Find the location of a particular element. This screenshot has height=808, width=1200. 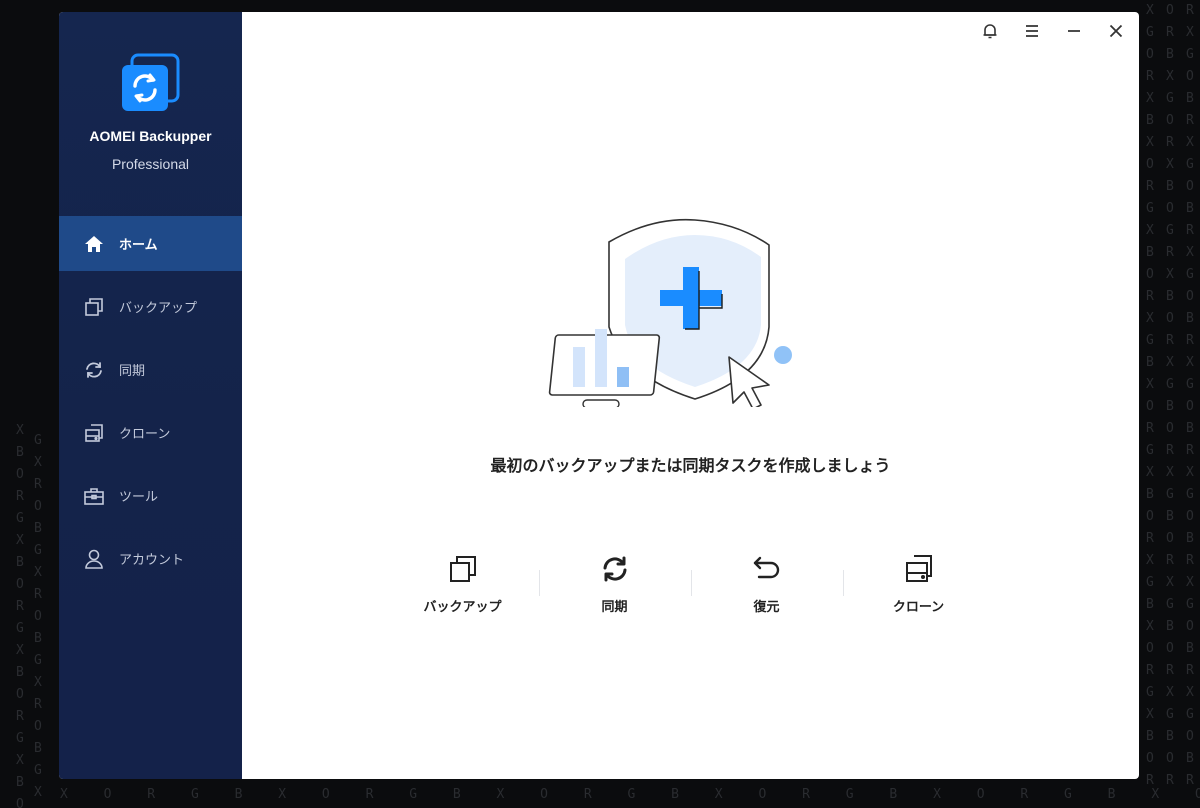

title-bar-controls is located at coordinates (1053, 33).